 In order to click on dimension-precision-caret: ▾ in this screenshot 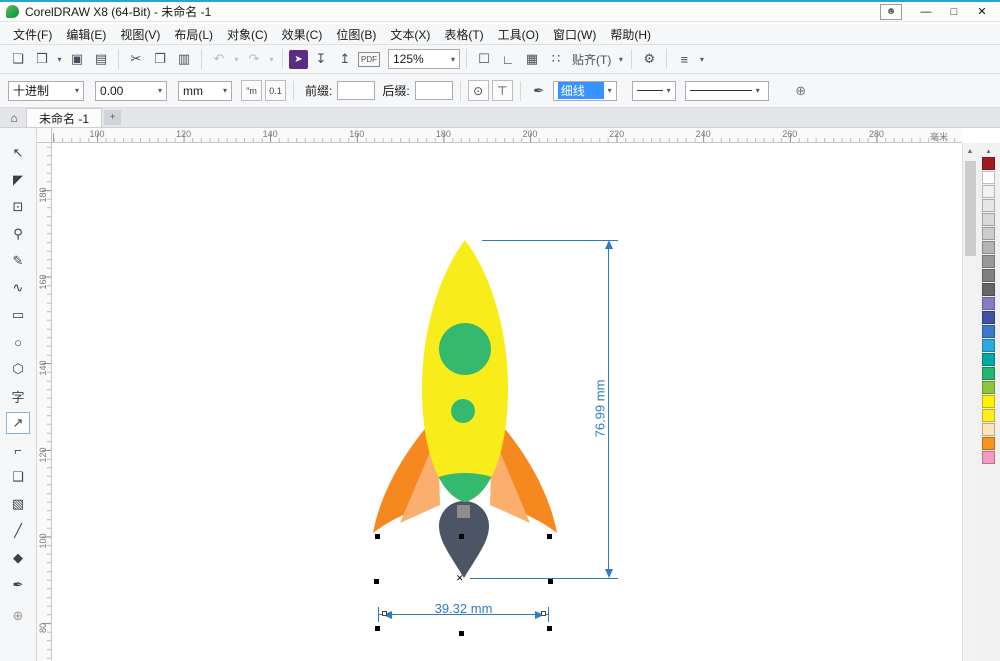, I will do `click(160, 90)`.